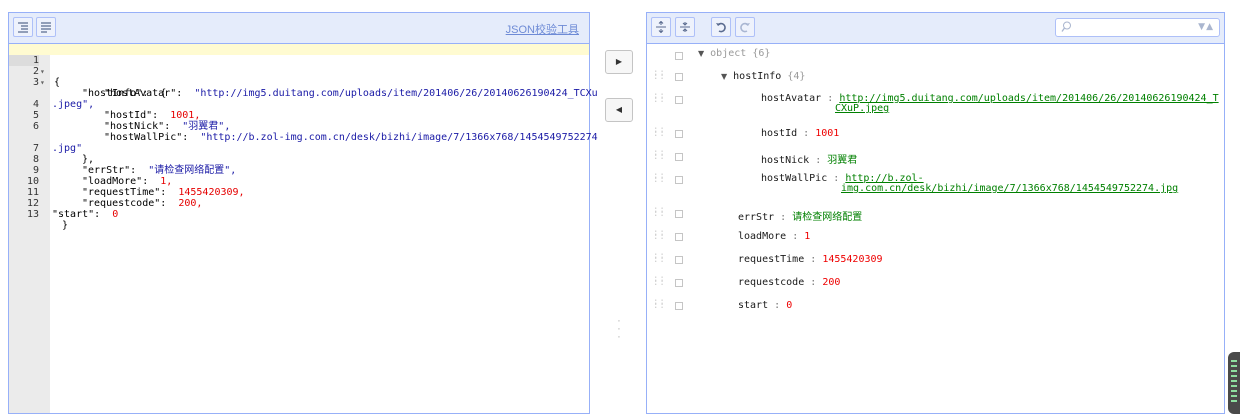 The image size is (1240, 414). Describe the element at coordinates (800, 217) in the screenshot. I see `tree-field: errStr : 请检查网络配置` at that location.